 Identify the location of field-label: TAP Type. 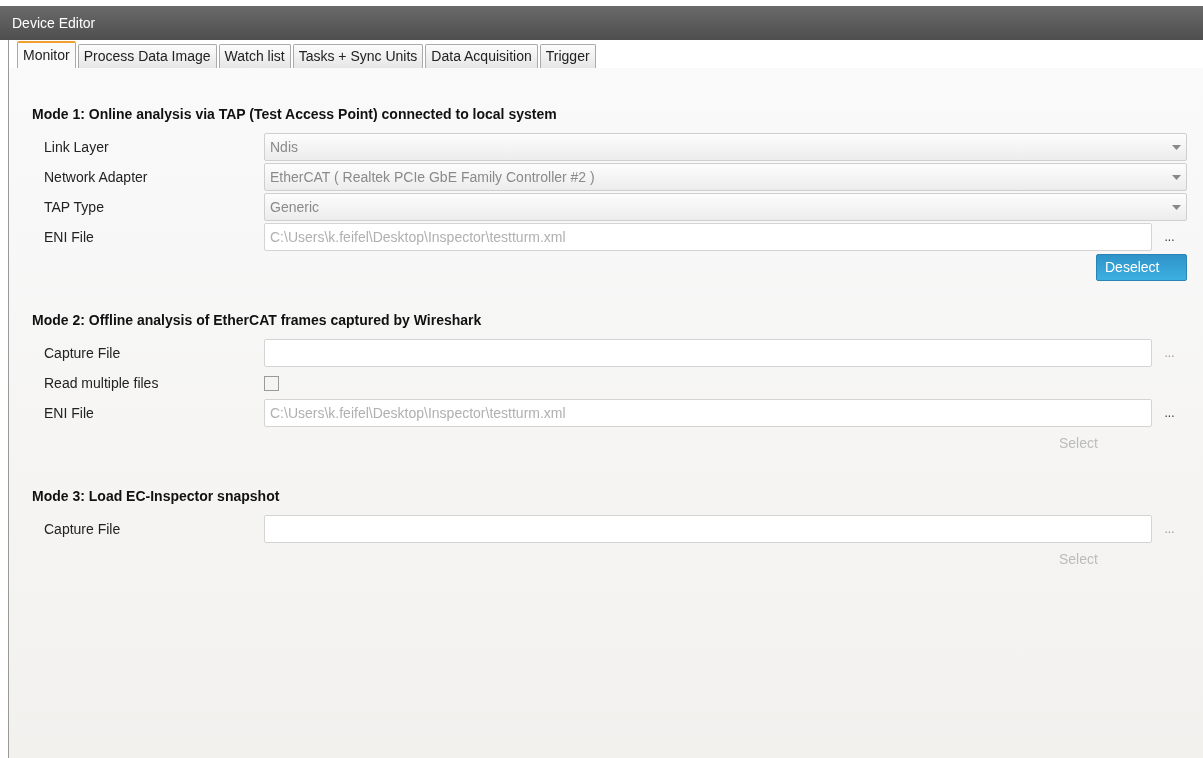
(74, 207).